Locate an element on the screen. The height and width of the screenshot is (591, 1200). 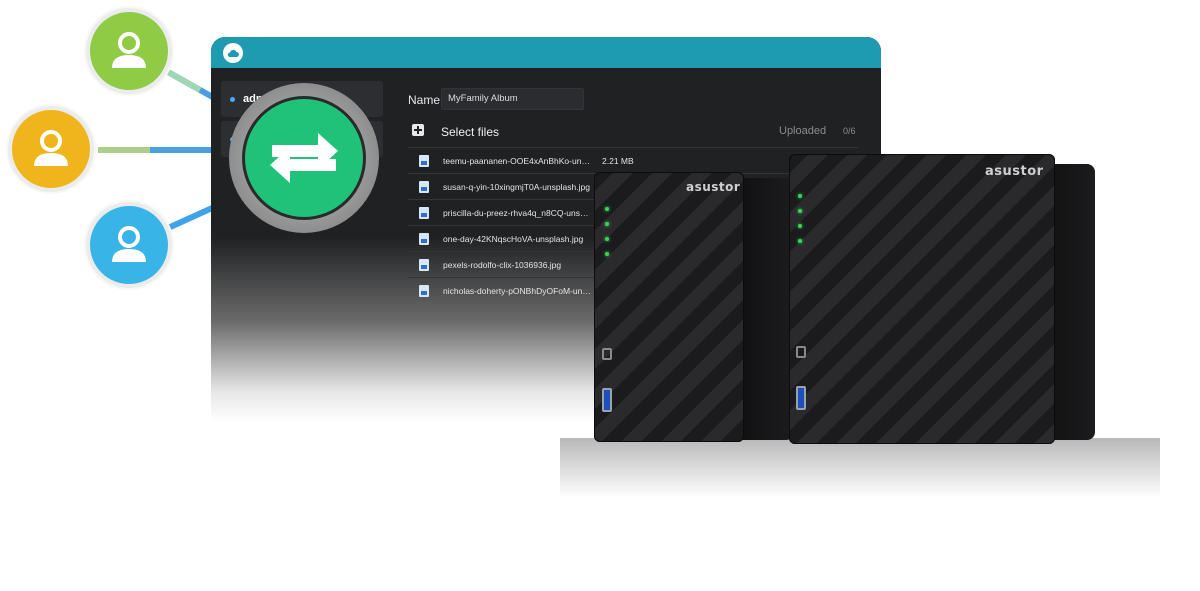
select-files-button: Select files is located at coordinates (470, 132).